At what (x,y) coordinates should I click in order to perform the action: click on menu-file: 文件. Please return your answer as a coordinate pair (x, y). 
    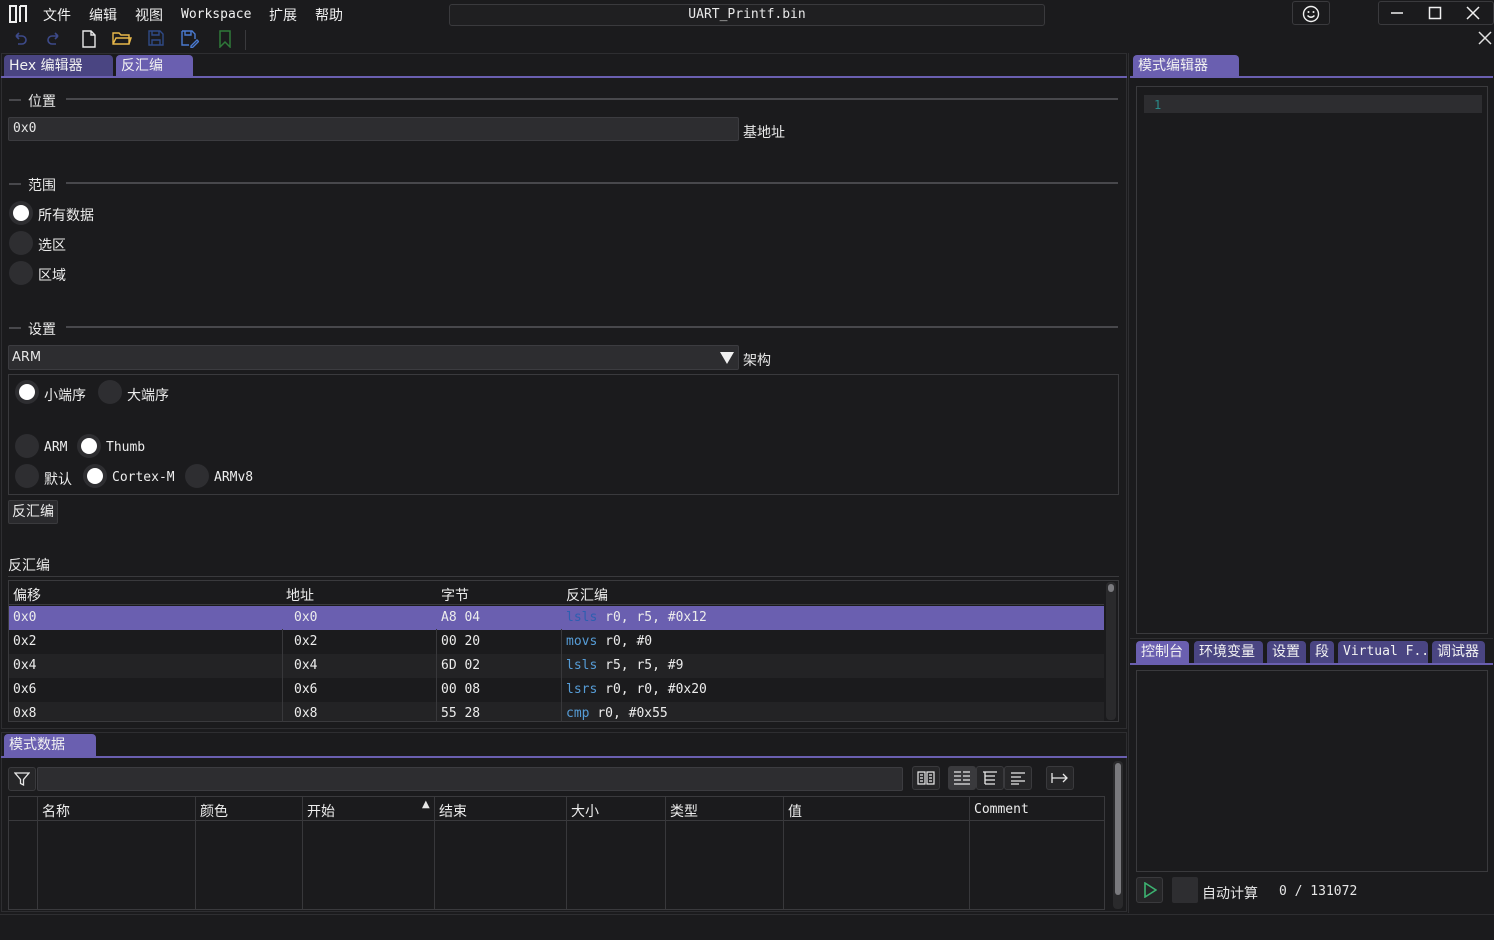
    Looking at the image, I should click on (57, 15).